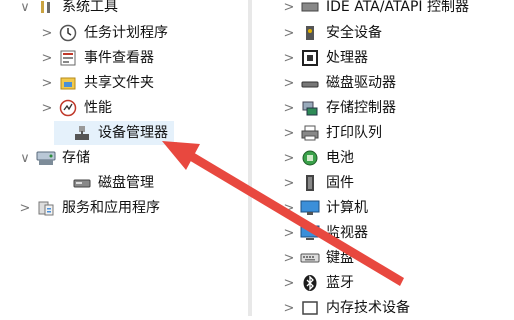 The height and width of the screenshot is (320, 514). Describe the element at coordinates (126, 33) in the screenshot. I see `tree-node-label: 任务计划程序` at that location.